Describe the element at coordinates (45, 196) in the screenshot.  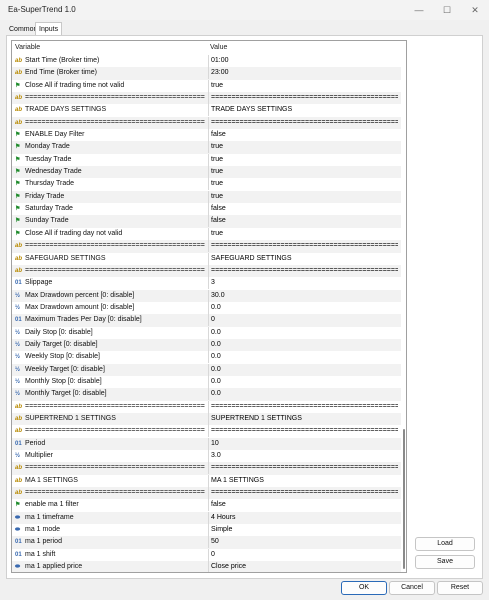
I see `param-name: Friday Trade` at that location.